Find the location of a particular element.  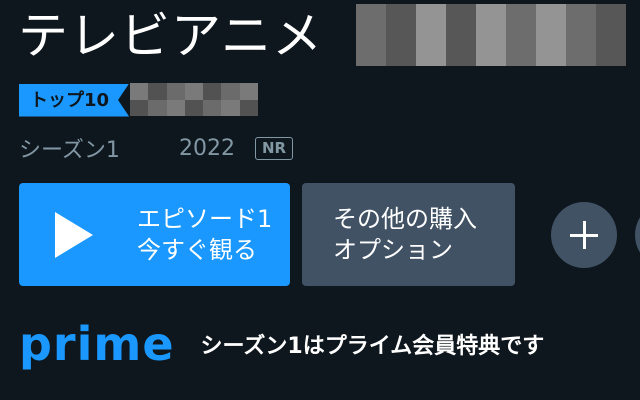

prime-logo: prime is located at coordinates (97, 344).